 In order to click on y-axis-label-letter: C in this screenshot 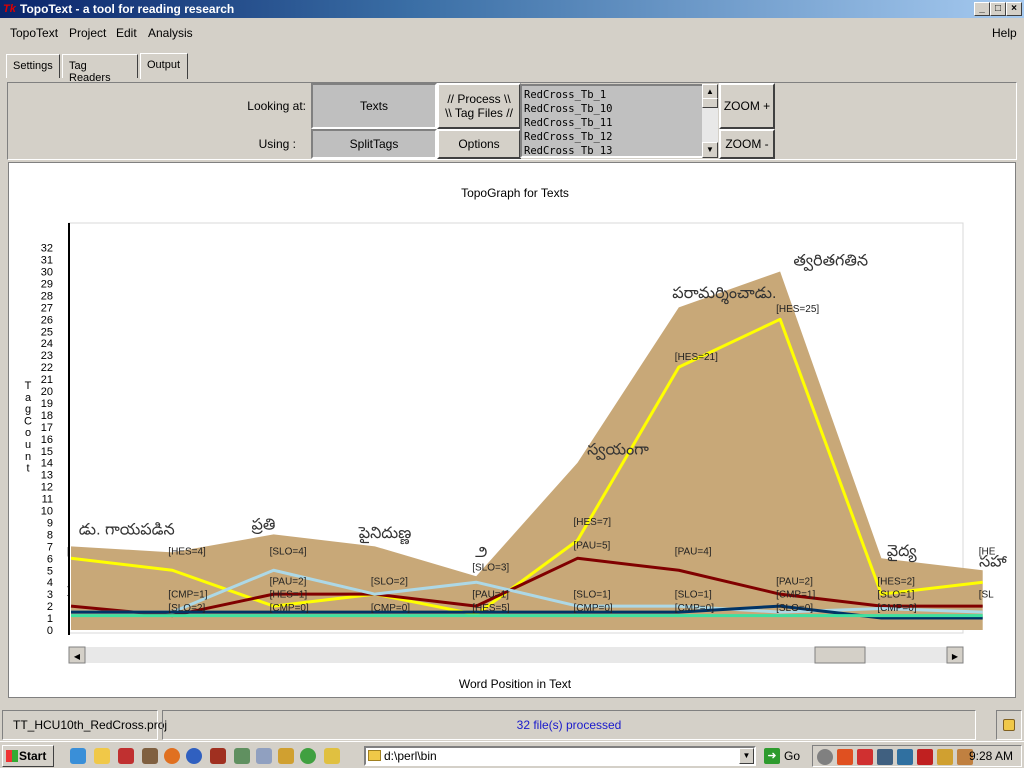, I will do `click(28, 421)`.